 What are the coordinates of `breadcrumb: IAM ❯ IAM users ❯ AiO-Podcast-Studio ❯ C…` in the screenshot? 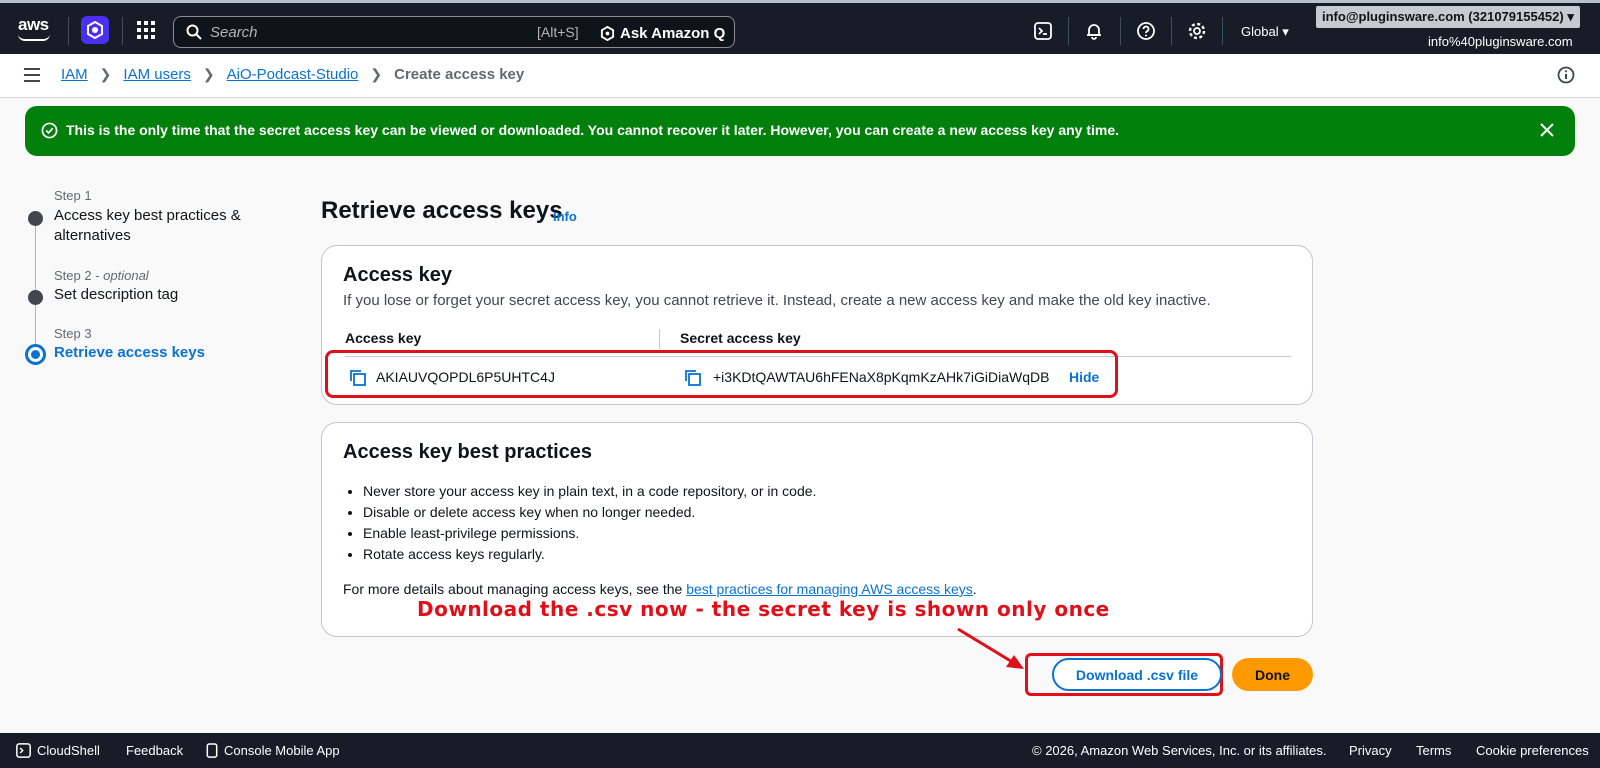 It's located at (292, 74).